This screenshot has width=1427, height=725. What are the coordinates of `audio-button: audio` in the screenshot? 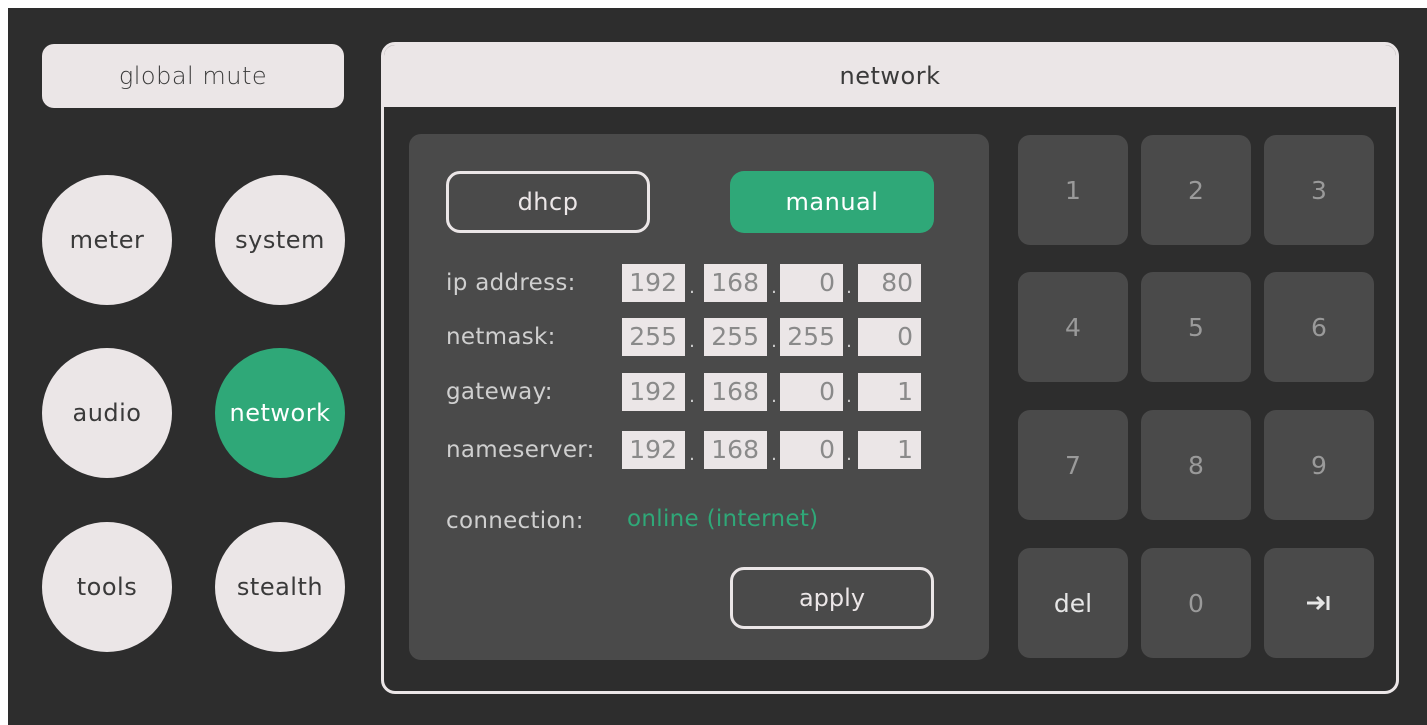 It's located at (107, 413).